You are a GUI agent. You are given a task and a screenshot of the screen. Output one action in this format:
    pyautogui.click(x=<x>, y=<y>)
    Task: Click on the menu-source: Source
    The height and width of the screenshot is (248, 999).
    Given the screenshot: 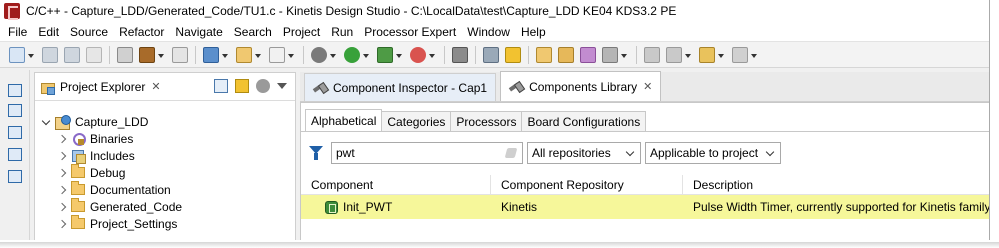 What is the action you would take?
    pyautogui.click(x=90, y=32)
    